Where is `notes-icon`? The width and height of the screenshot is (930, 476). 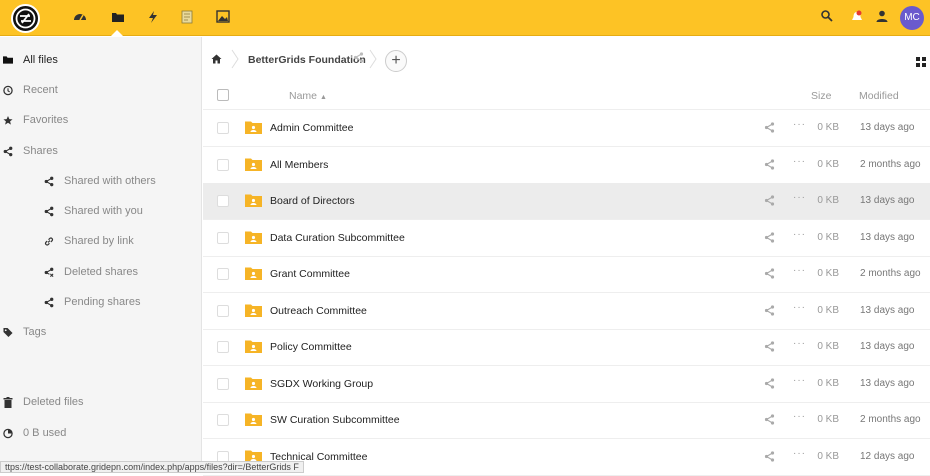
notes-icon is located at coordinates (189, 18).